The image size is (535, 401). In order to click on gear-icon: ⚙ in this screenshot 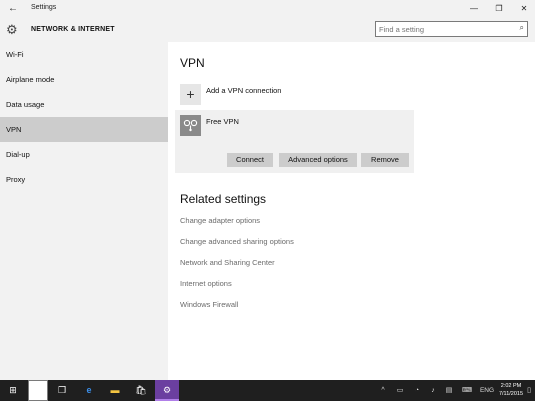, I will do `click(12, 29)`.